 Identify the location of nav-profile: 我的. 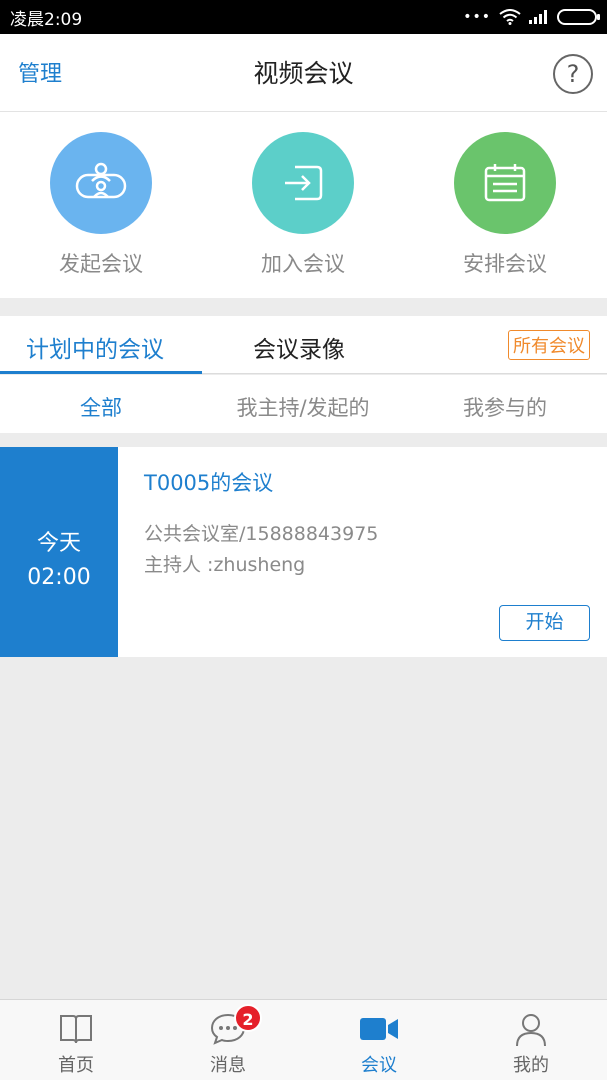
(531, 1040).